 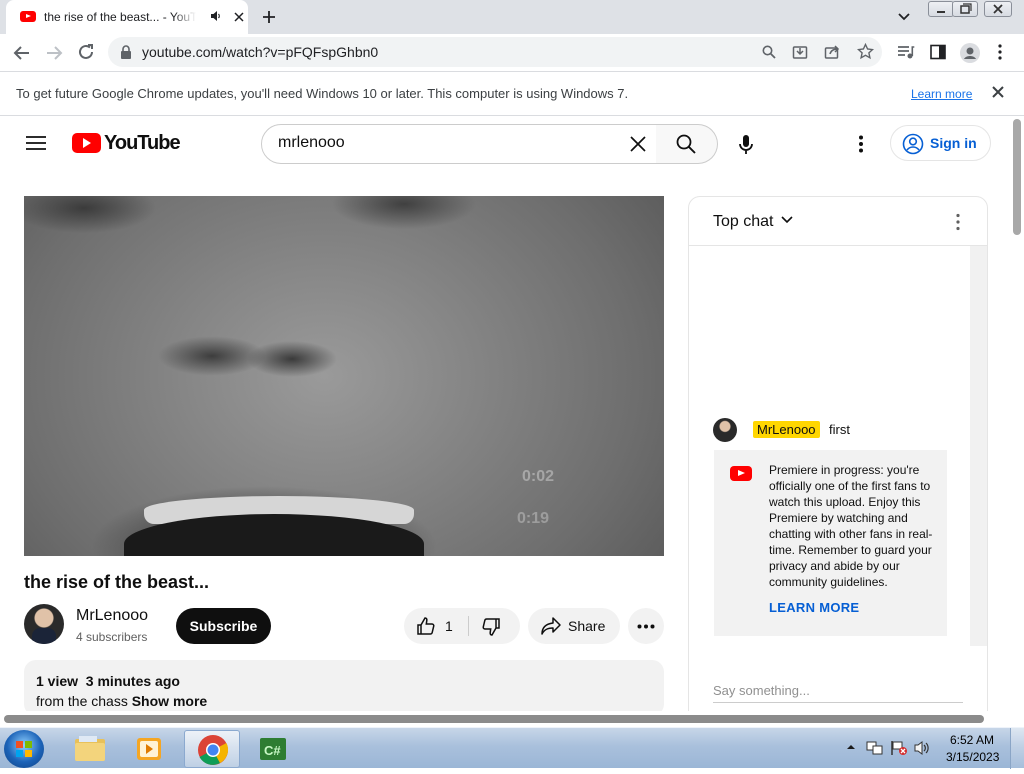 What do you see at coordinates (495, 52) in the screenshot?
I see `address-bar: youtube.com/watch?v=pFQFspGhbn0` at bounding box center [495, 52].